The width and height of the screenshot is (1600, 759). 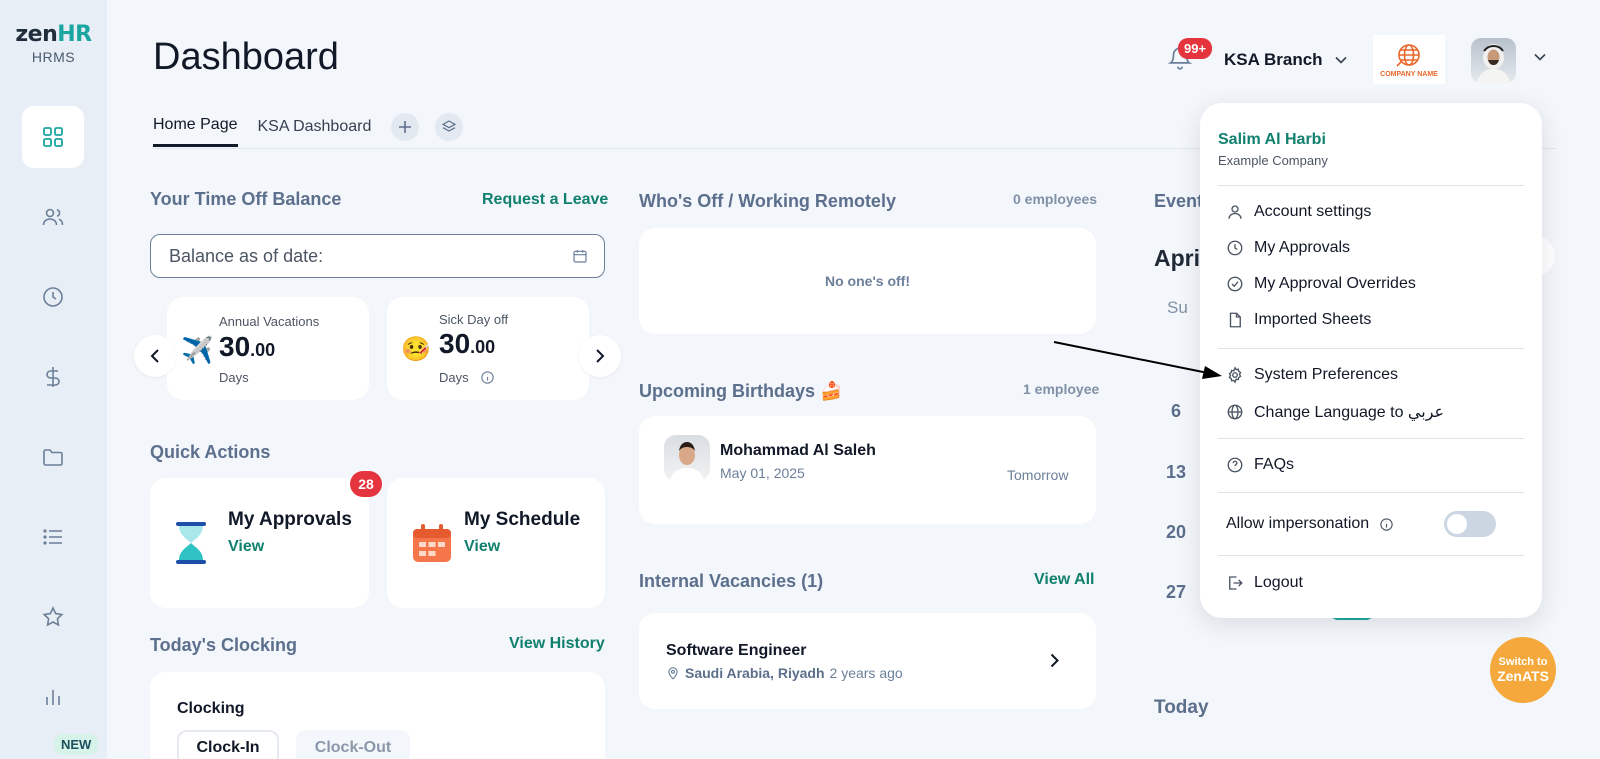 I want to click on chevron-right-icon, so click(x=1054, y=660).